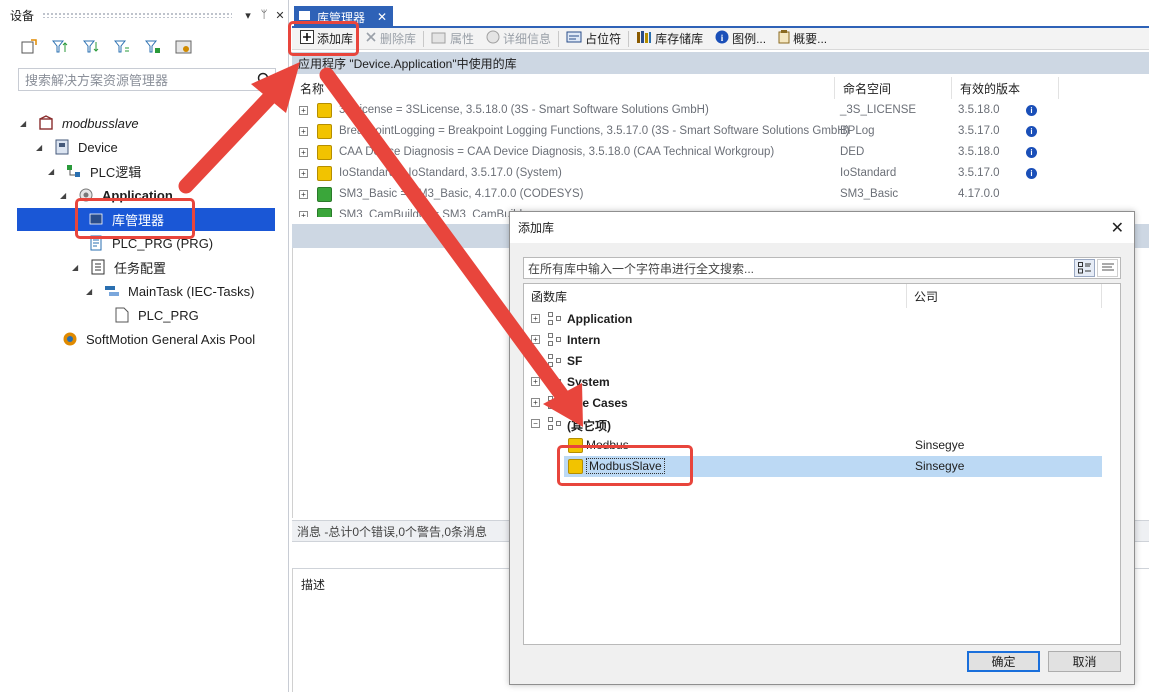  What do you see at coordinates (1117, 228) in the screenshot?
I see `close-icon: ✕` at bounding box center [1117, 228].